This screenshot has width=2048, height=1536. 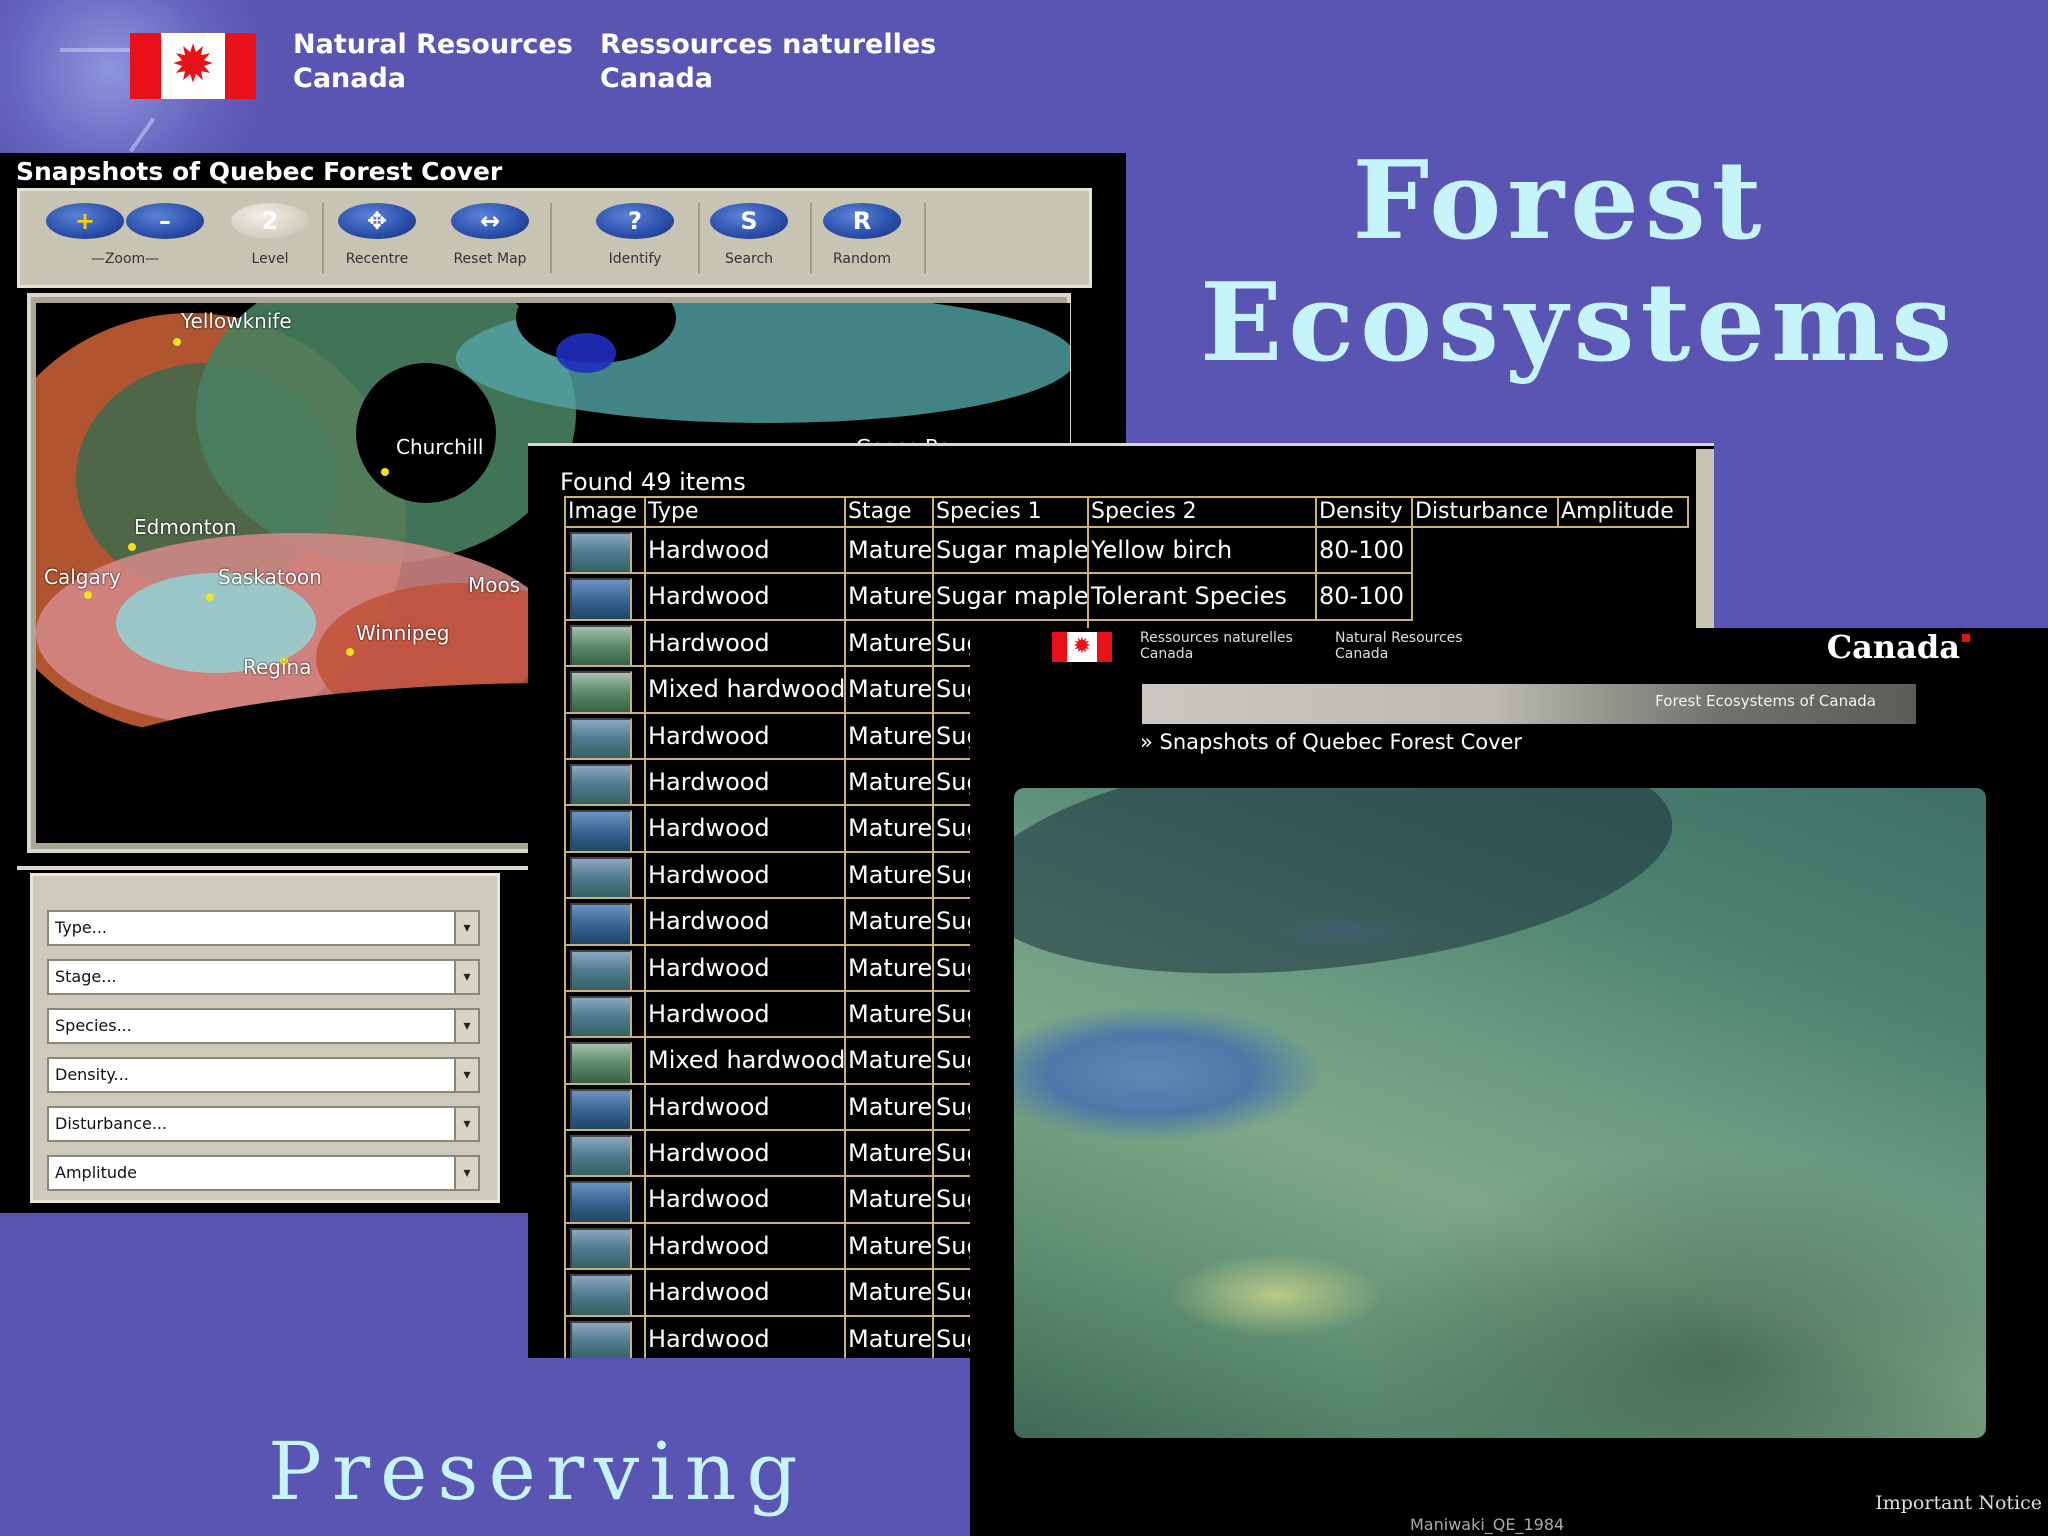 What do you see at coordinates (1203, 597) in the screenshot?
I see `cell-species2: Tolerant Species` at bounding box center [1203, 597].